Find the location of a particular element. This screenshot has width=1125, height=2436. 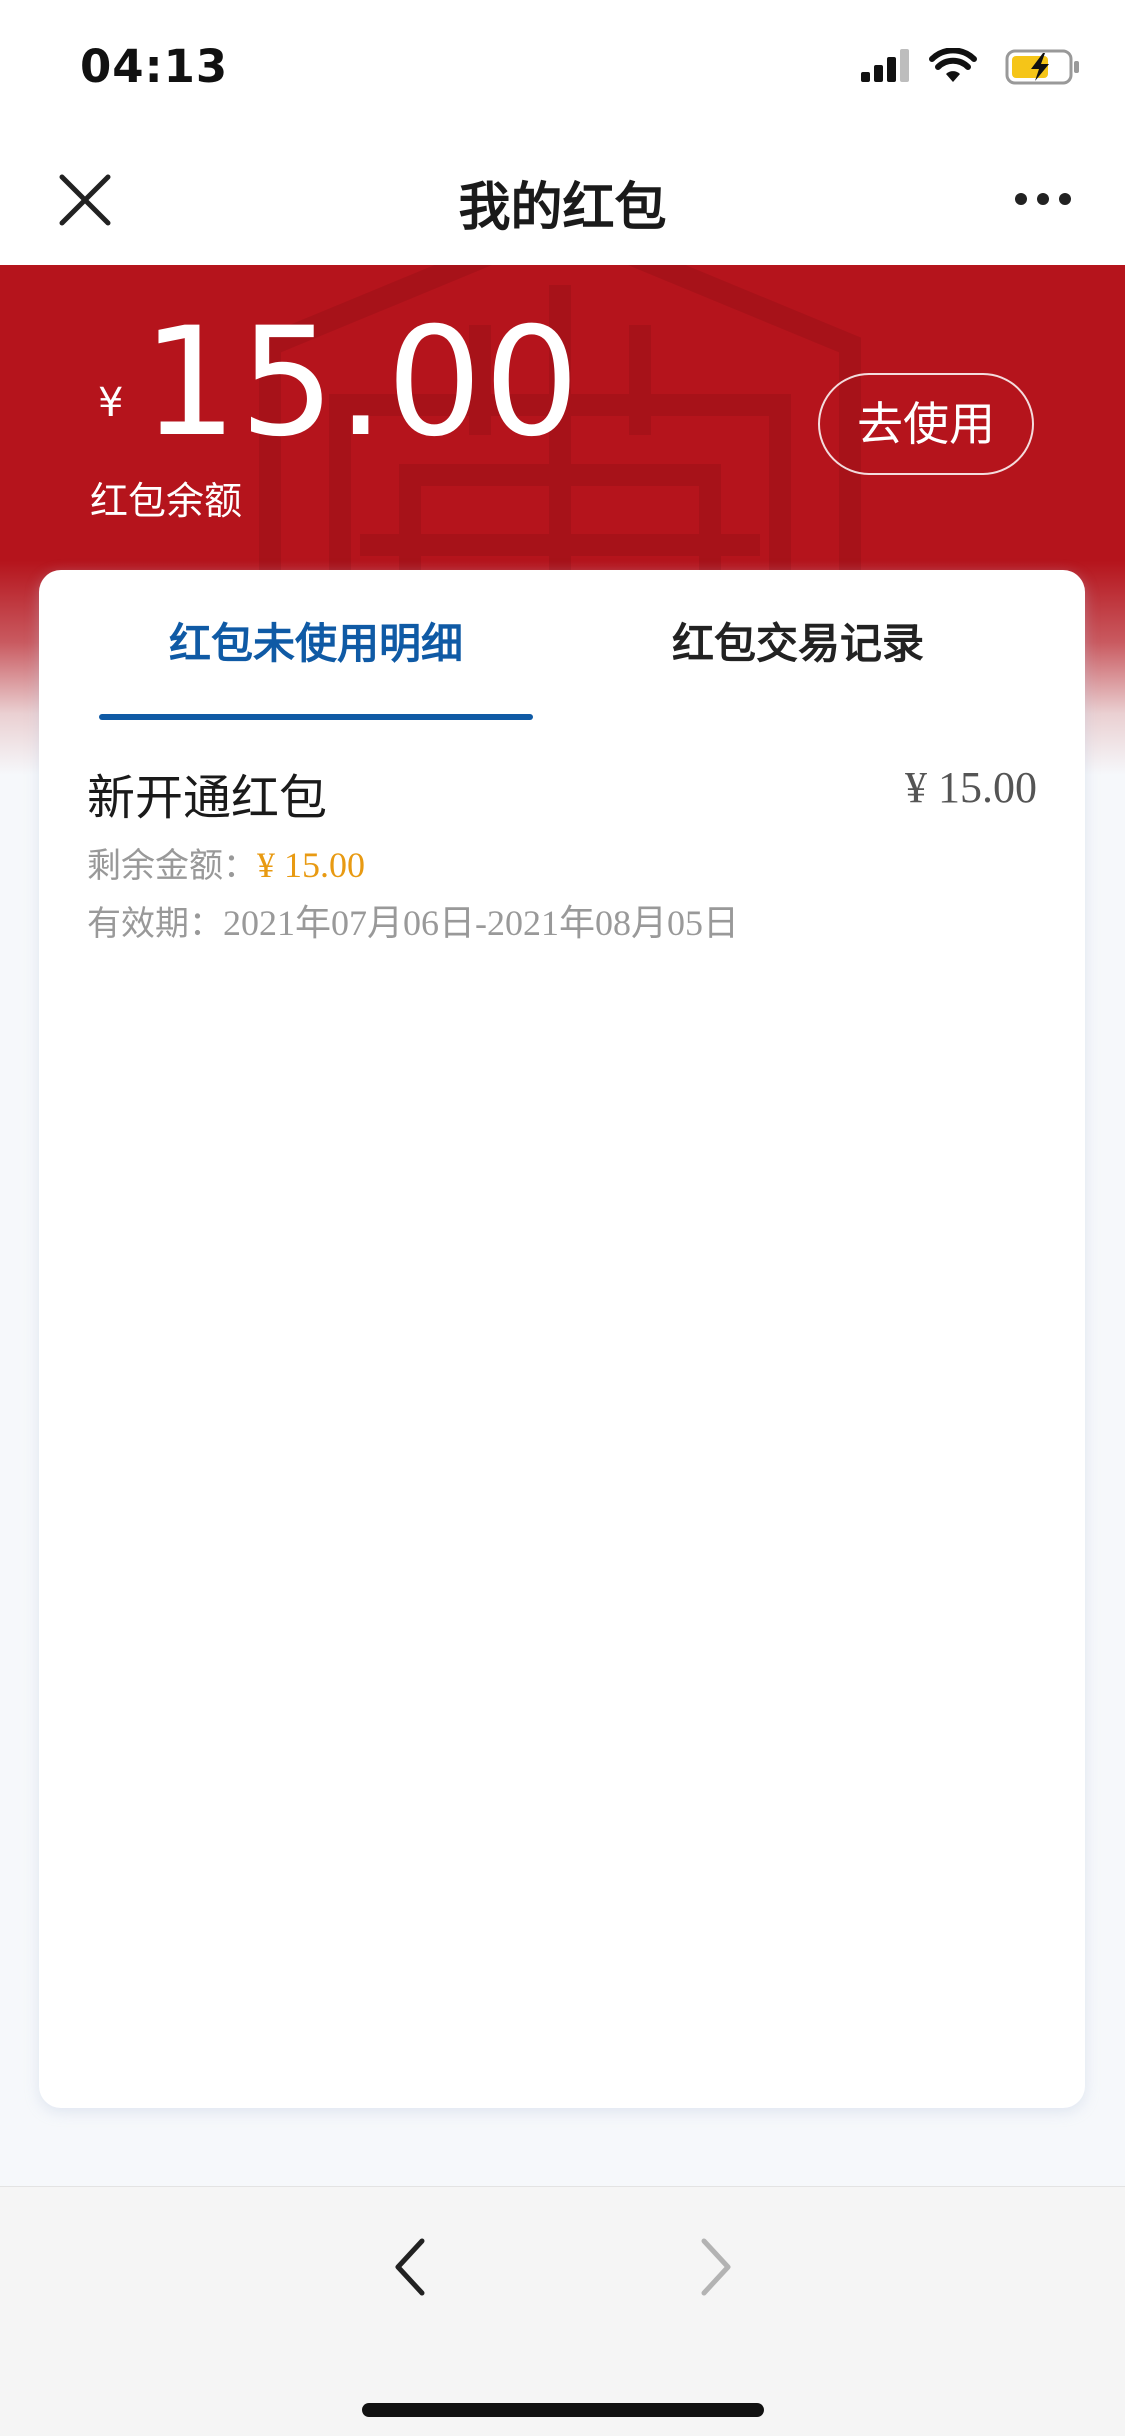

tab-unused-details: 红包未使用明细 is located at coordinates (316, 660).